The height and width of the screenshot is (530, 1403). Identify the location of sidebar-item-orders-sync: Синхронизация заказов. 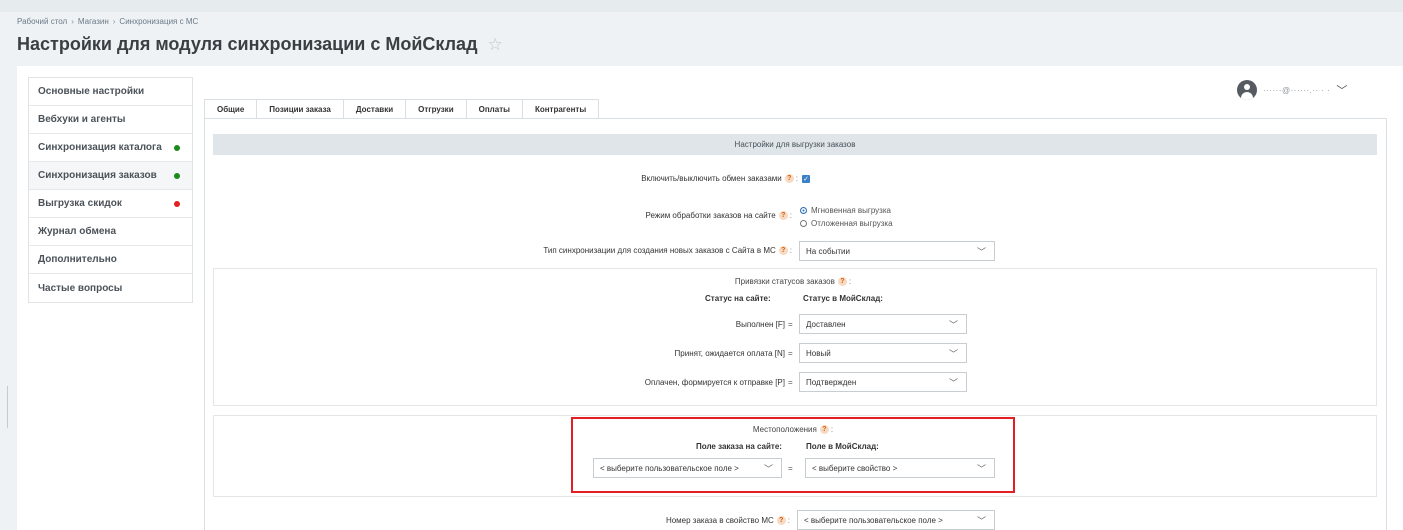
(110, 176).